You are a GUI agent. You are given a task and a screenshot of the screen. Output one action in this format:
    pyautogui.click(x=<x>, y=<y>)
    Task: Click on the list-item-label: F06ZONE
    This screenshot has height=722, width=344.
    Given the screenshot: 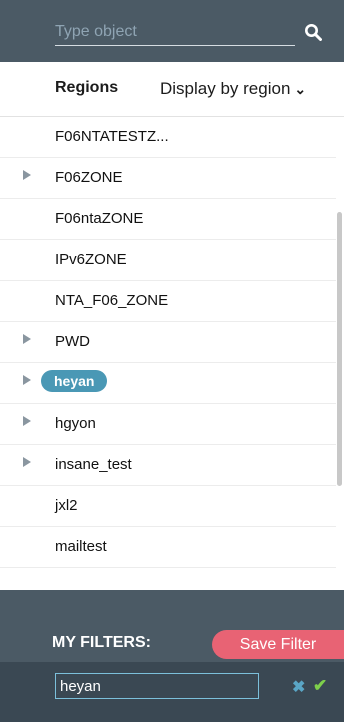 What is the action you would take?
    pyautogui.click(x=89, y=177)
    